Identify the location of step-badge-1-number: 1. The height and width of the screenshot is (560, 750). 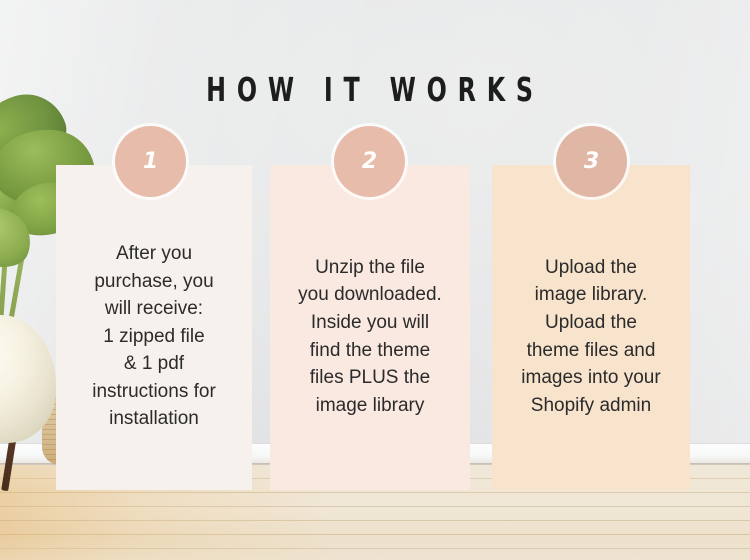
(150, 161).